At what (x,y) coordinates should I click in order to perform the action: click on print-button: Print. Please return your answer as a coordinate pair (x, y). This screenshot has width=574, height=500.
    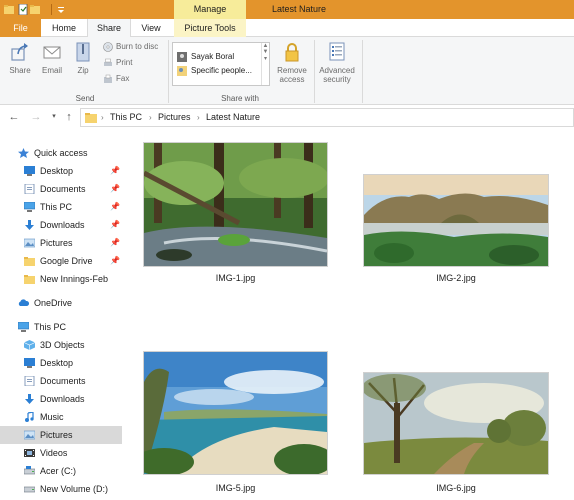
    Looking at the image, I should click on (117, 63).